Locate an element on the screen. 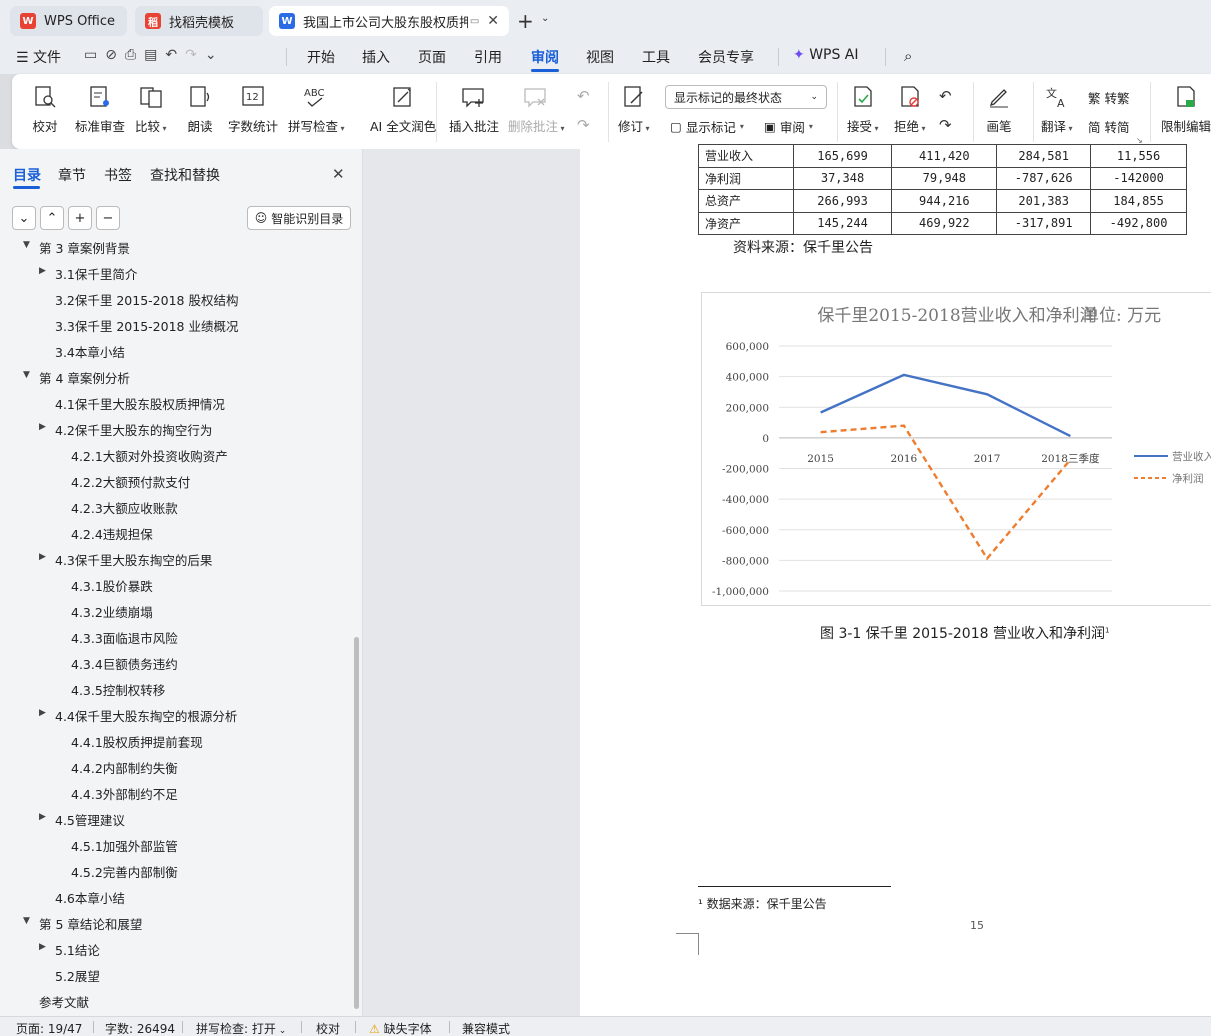  toc-item: ▶ 4.2保千里大股东的掏空行为 is located at coordinates (176, 428).